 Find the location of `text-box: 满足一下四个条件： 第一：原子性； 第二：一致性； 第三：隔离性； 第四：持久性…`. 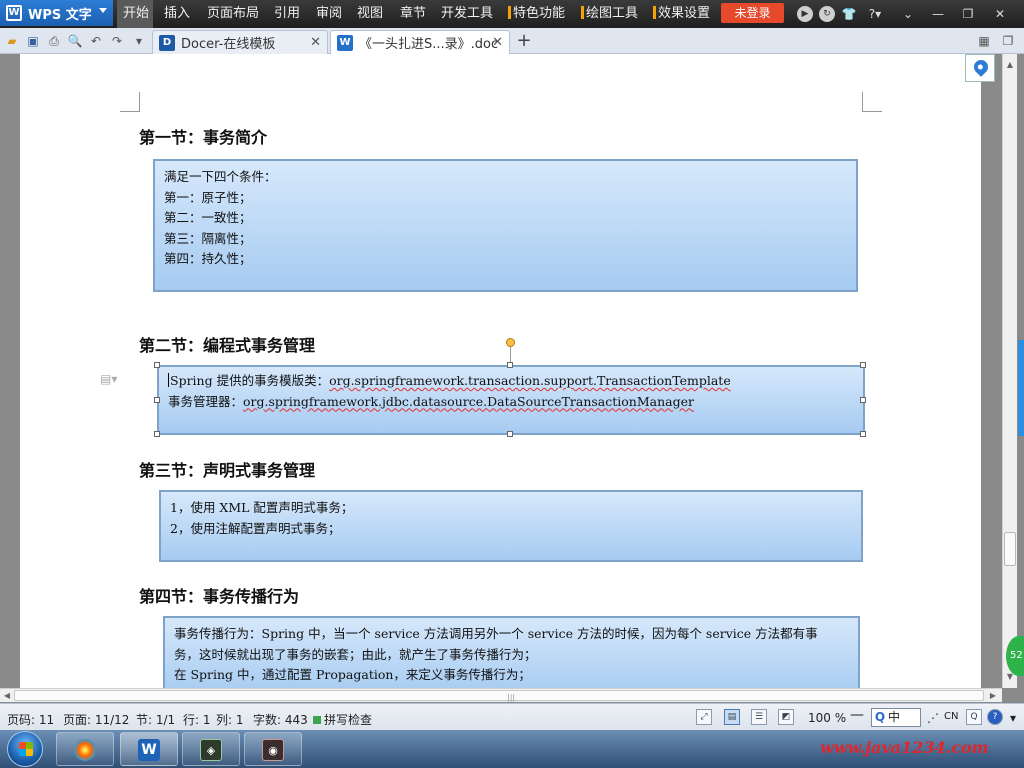

text-box: 满足一下四个条件： 第一：原子性； 第二：一致性； 第三：隔离性； 第四：持久性… is located at coordinates (505, 225).